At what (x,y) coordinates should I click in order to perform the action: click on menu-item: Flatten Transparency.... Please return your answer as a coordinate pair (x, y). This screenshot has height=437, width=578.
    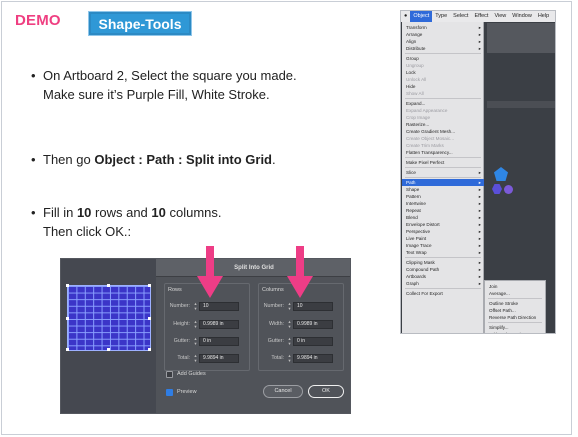
    Looking at the image, I should click on (443, 152).